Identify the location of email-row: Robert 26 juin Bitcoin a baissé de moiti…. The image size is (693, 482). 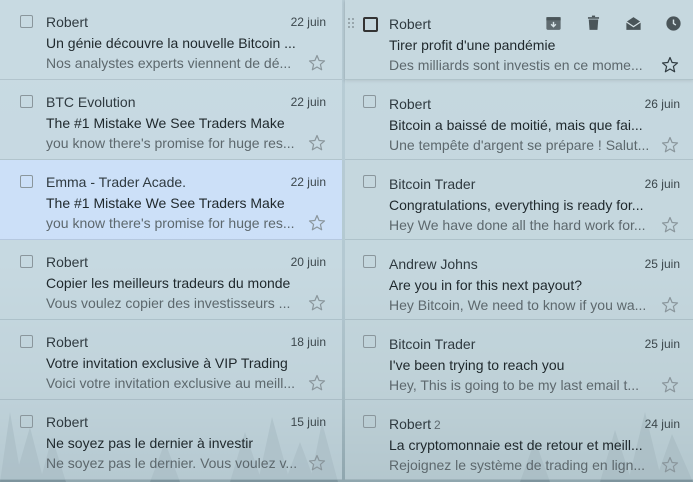
(519, 120).